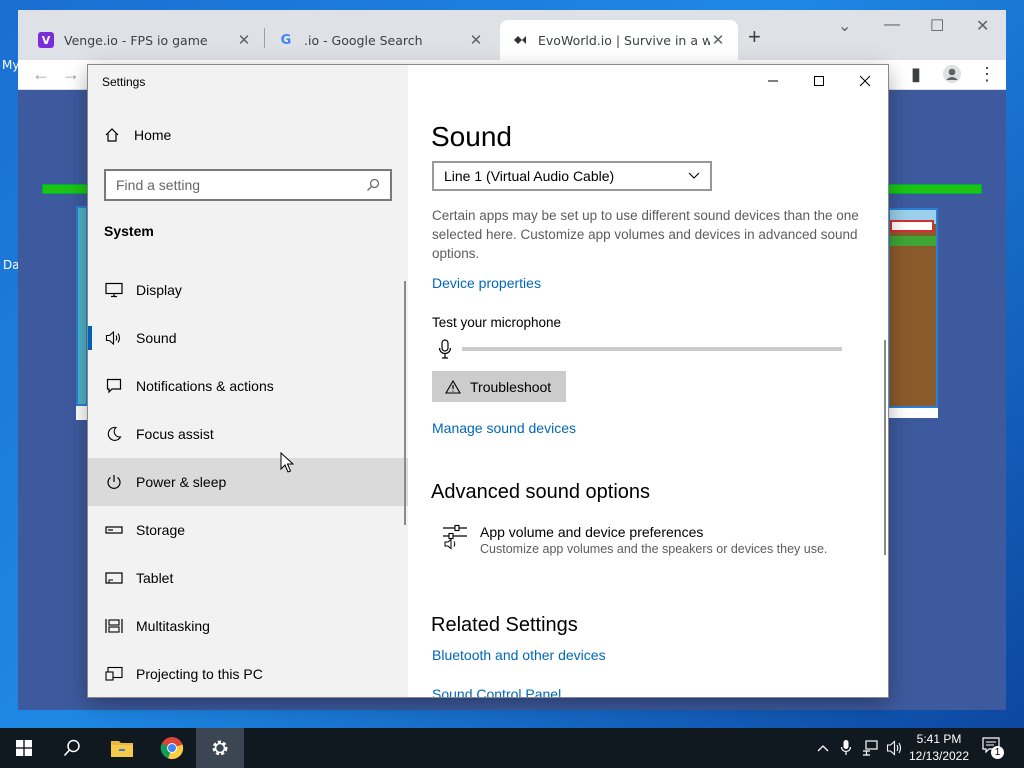  I want to click on nav-item-focus-assist: Focus assist, so click(248, 434).